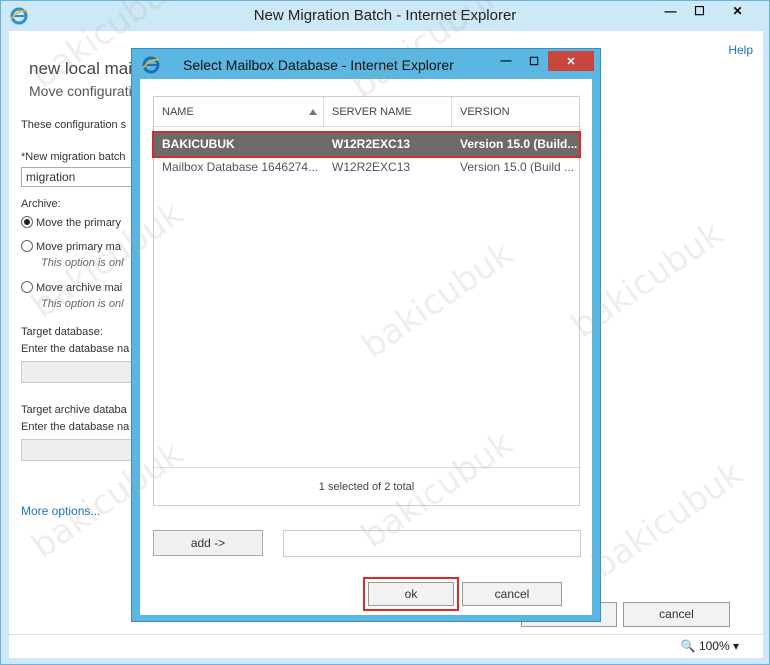 This screenshot has width=770, height=665. I want to click on table-header: NAME SERVER NAME VERSION, so click(366, 112).